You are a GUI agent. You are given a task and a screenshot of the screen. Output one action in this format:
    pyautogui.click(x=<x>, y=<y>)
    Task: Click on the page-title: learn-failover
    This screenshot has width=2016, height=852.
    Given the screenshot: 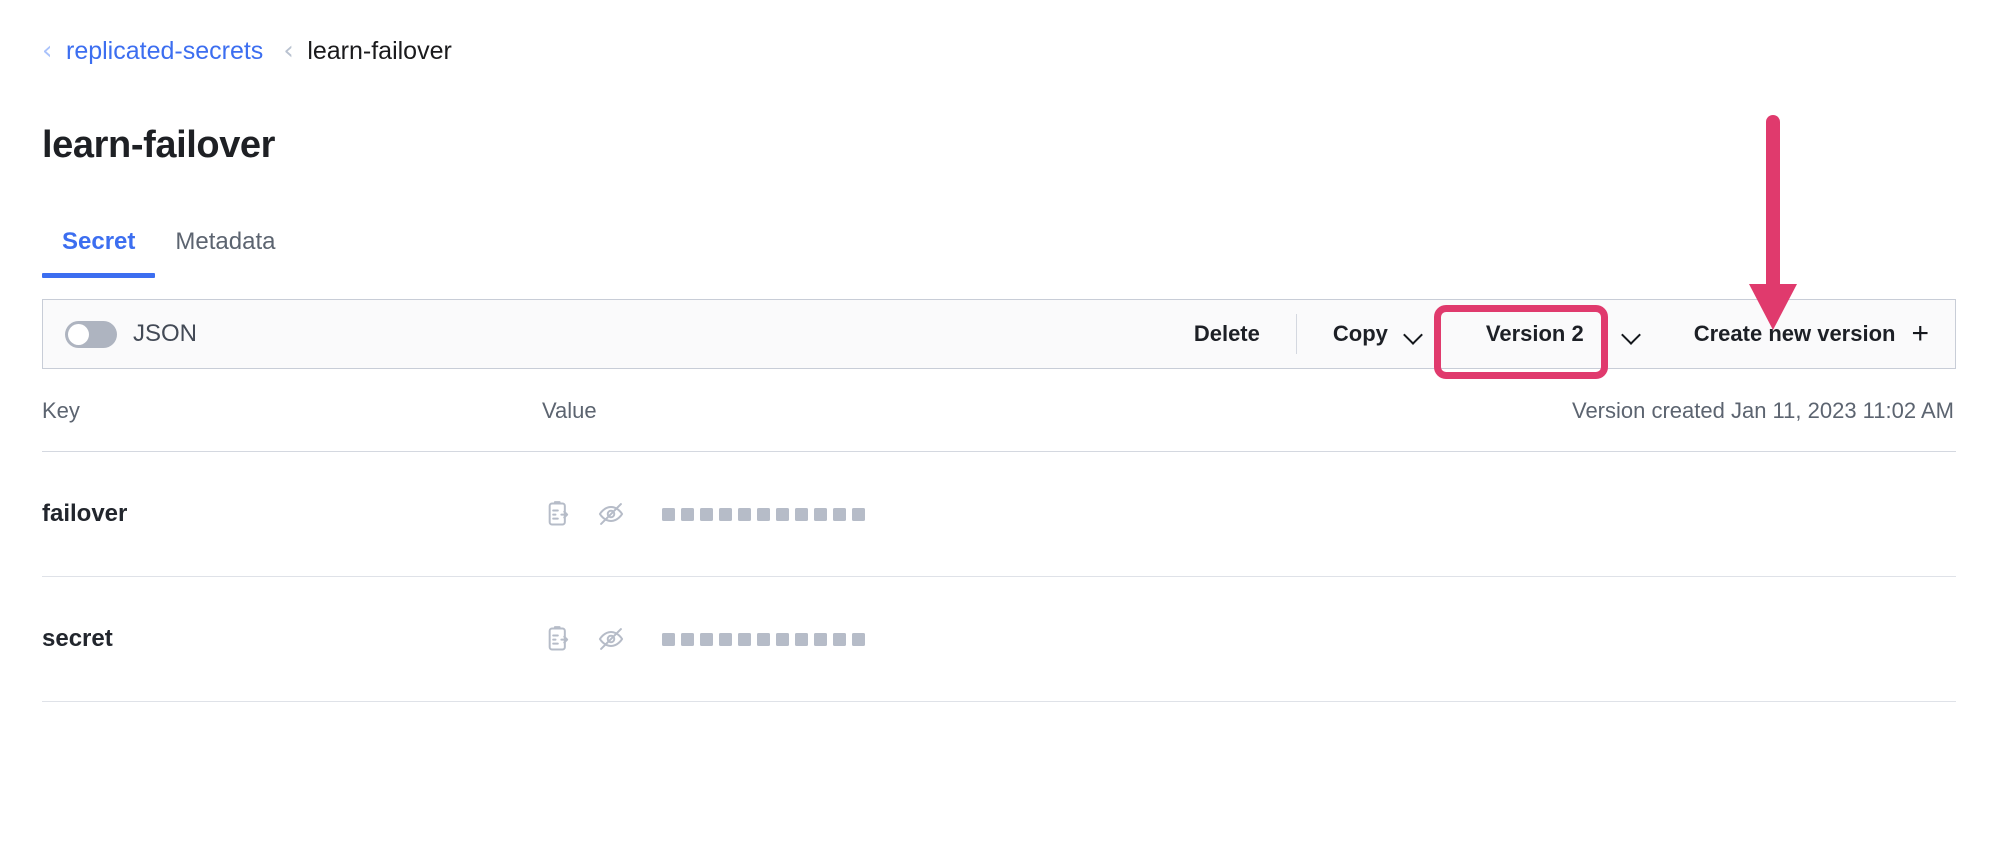 What is the action you would take?
    pyautogui.click(x=159, y=145)
    